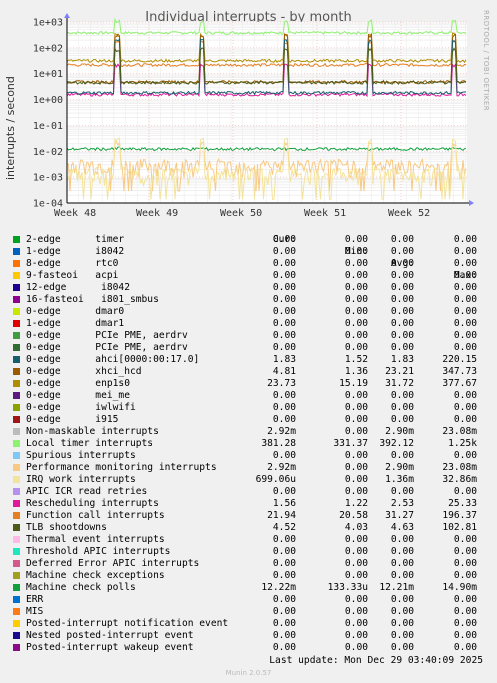 This screenshot has height=683, width=497. I want to click on munin-version: Munin 2.0.57, so click(248, 673).